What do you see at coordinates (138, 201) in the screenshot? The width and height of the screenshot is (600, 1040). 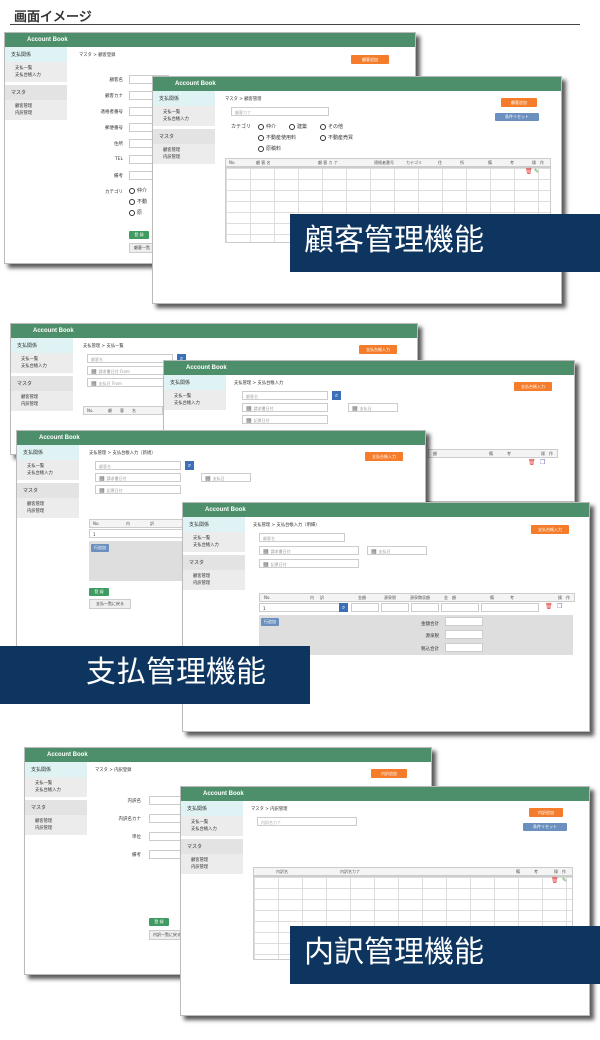 I see `radio-real-estate: 不動` at bounding box center [138, 201].